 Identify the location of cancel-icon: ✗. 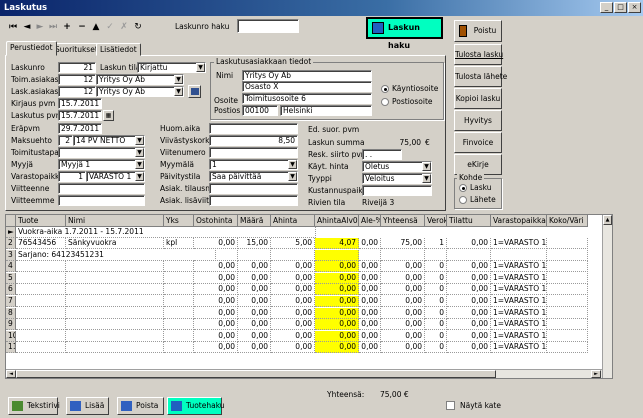
(124, 27).